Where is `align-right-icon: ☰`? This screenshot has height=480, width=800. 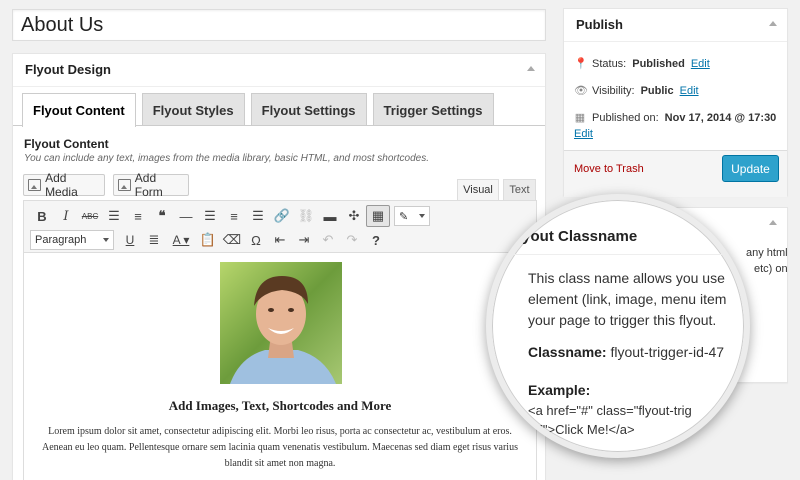
align-right-icon: ☰ is located at coordinates (258, 216).